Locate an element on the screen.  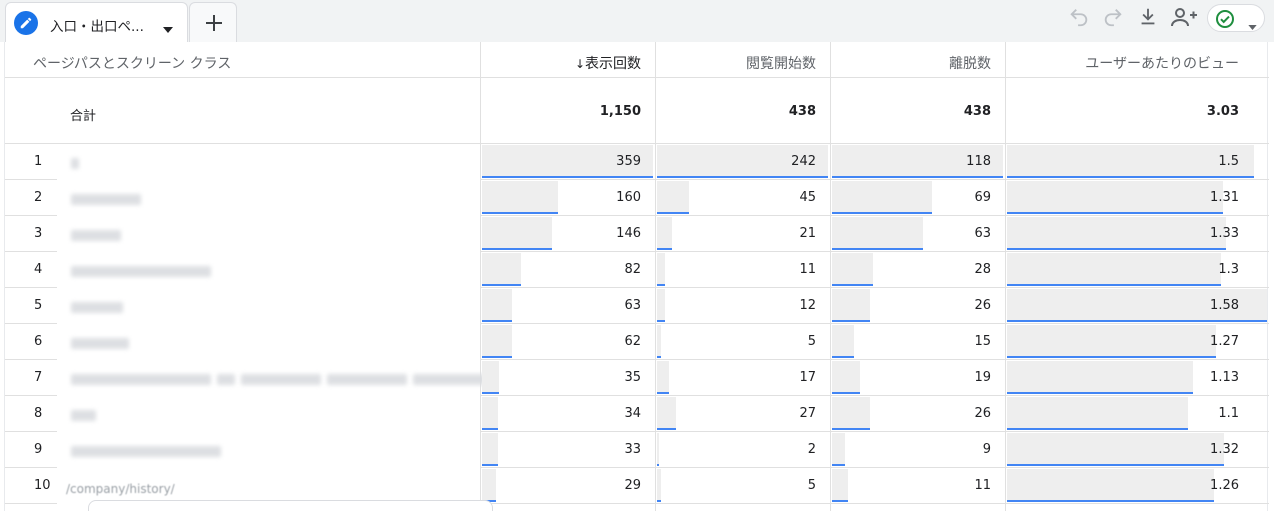
metric-cell-m1: 34 is located at coordinates (567, 414).